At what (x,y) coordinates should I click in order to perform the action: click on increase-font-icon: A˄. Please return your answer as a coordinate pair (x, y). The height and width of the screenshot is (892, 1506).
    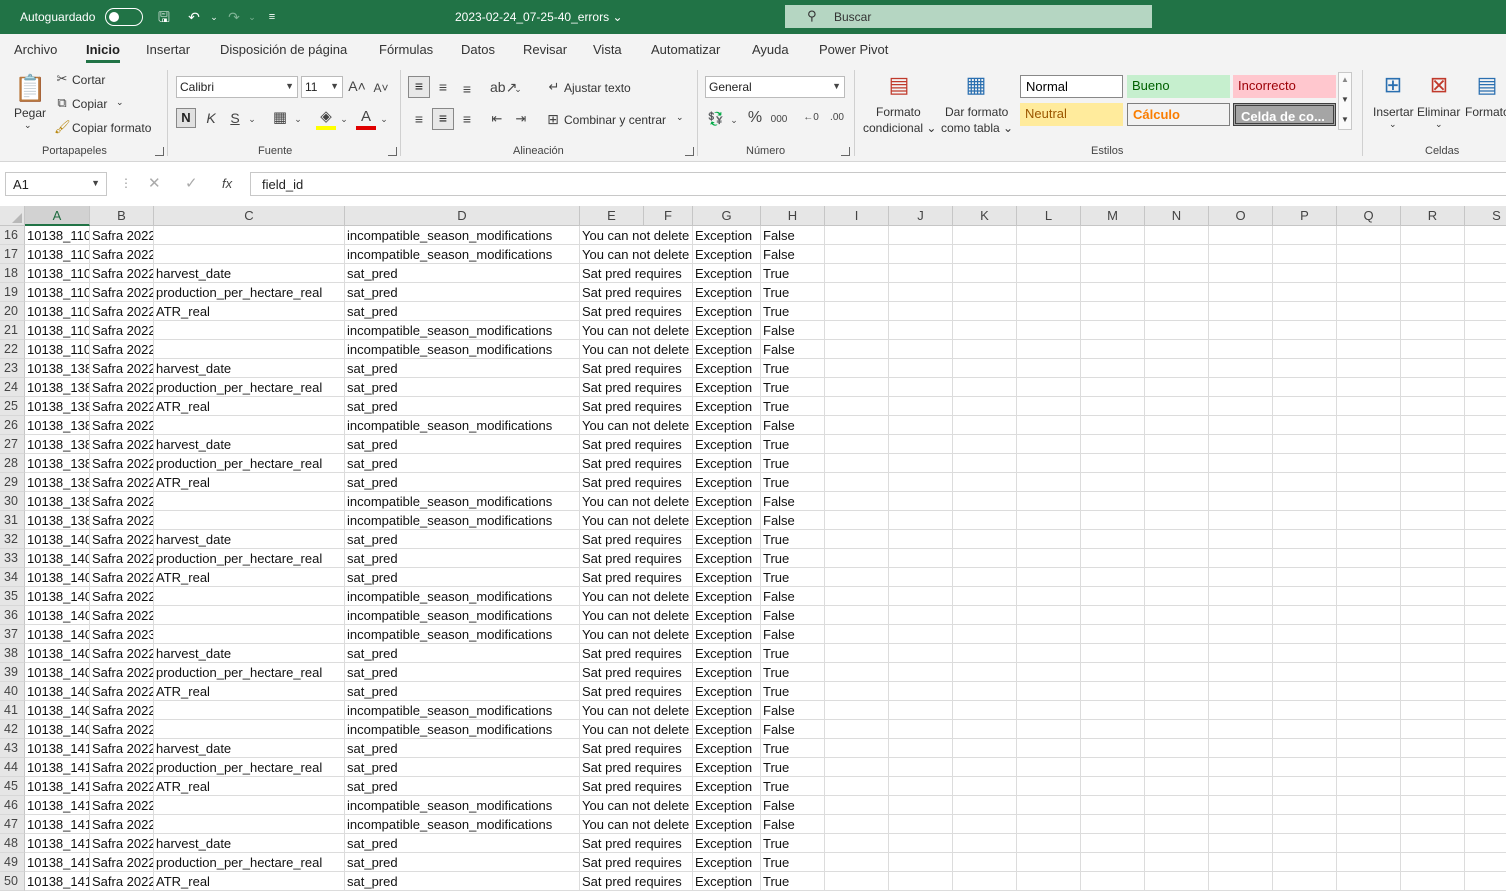
    Looking at the image, I should click on (357, 86).